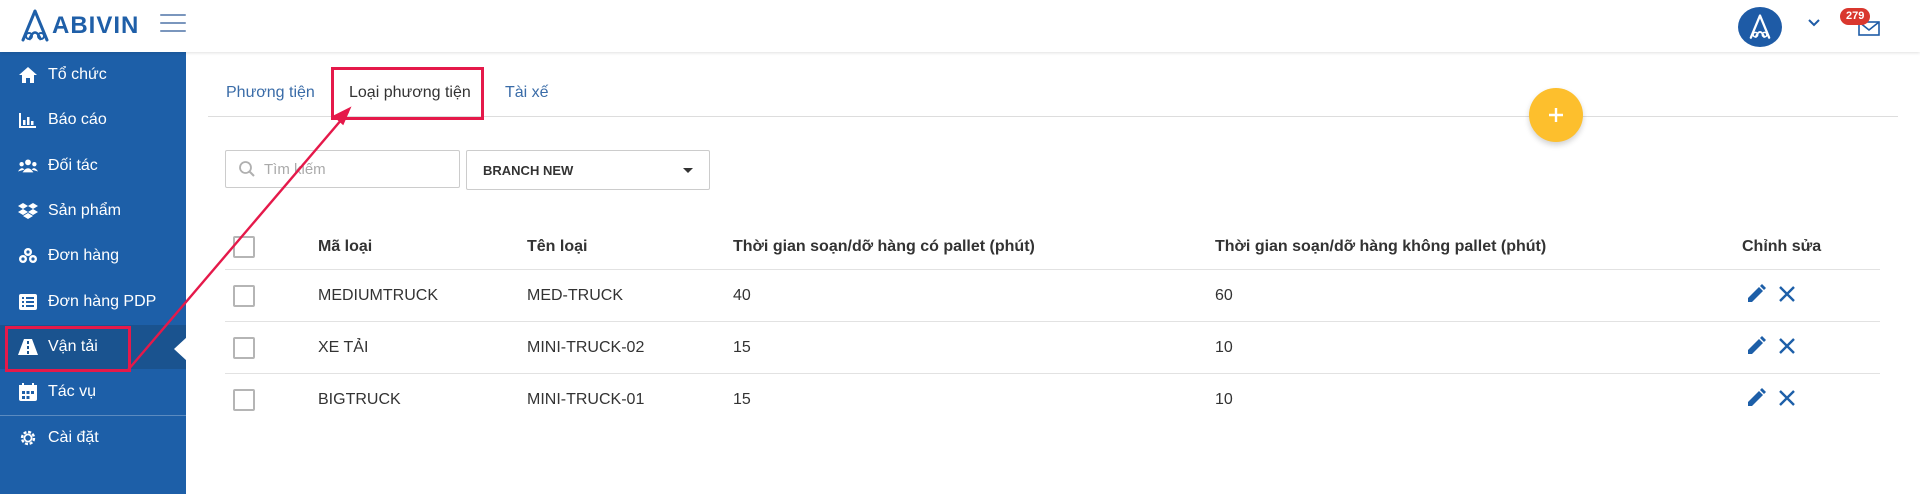 Image resolution: width=1920 pixels, height=494 pixels. I want to click on sidebar-item-products: Sản phẩm, so click(93, 211).